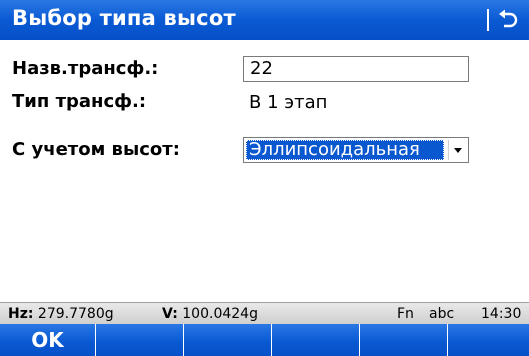 This screenshot has width=529, height=356. I want to click on v-value: 100.0424g, so click(220, 314).